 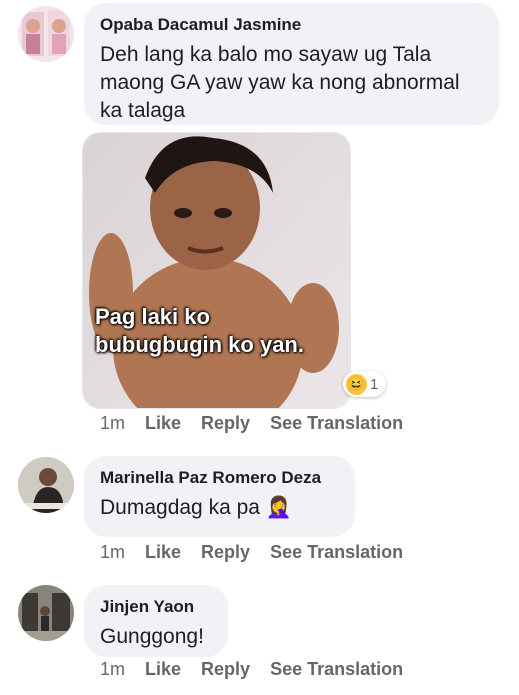 What do you see at coordinates (199, 331) in the screenshot?
I see `image-caption: Pag laki ko bubugbugin ko yan.` at bounding box center [199, 331].